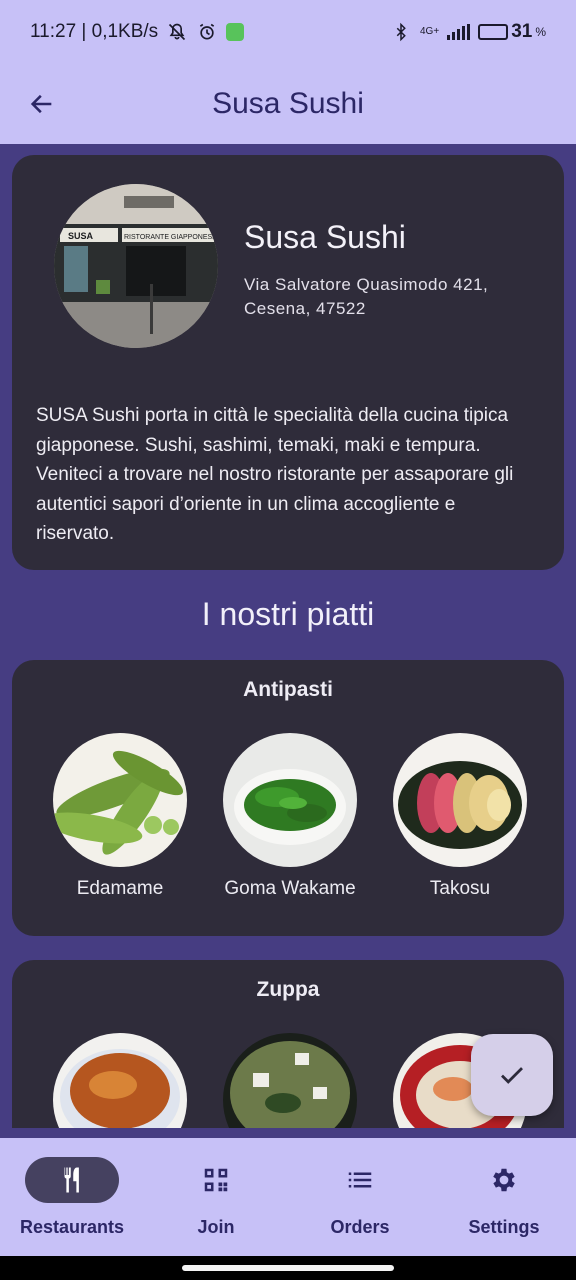 This screenshot has height=1280, width=576. I want to click on network-type: 4G+, so click(430, 31).